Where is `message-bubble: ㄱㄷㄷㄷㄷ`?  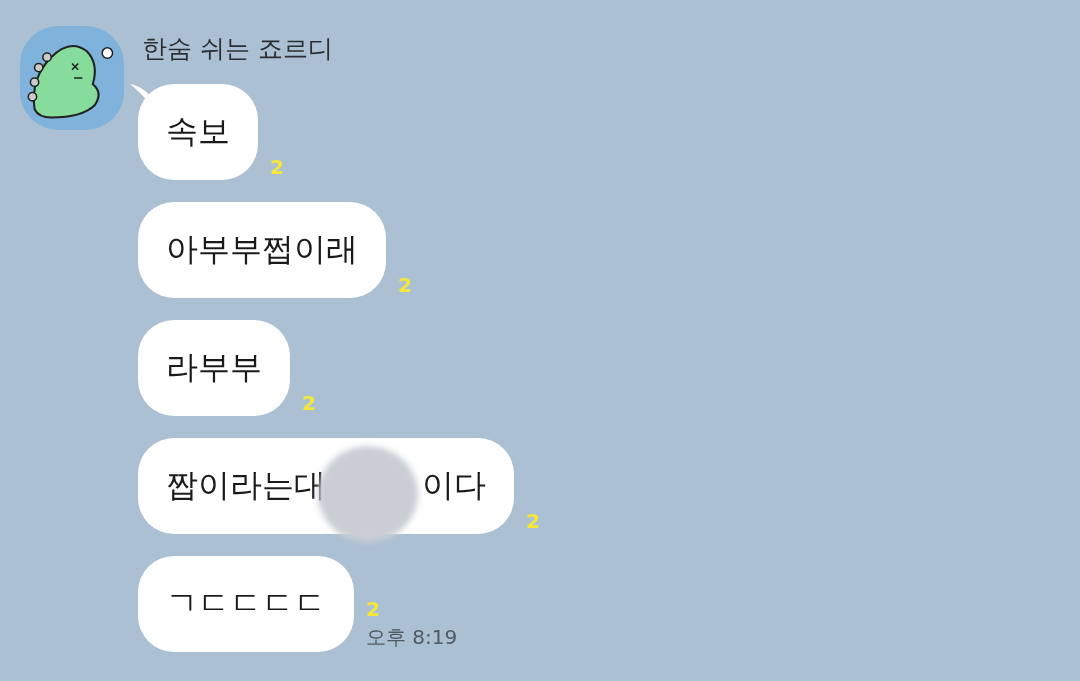 message-bubble: ㄱㄷㄷㄷㄷ is located at coordinates (246, 604).